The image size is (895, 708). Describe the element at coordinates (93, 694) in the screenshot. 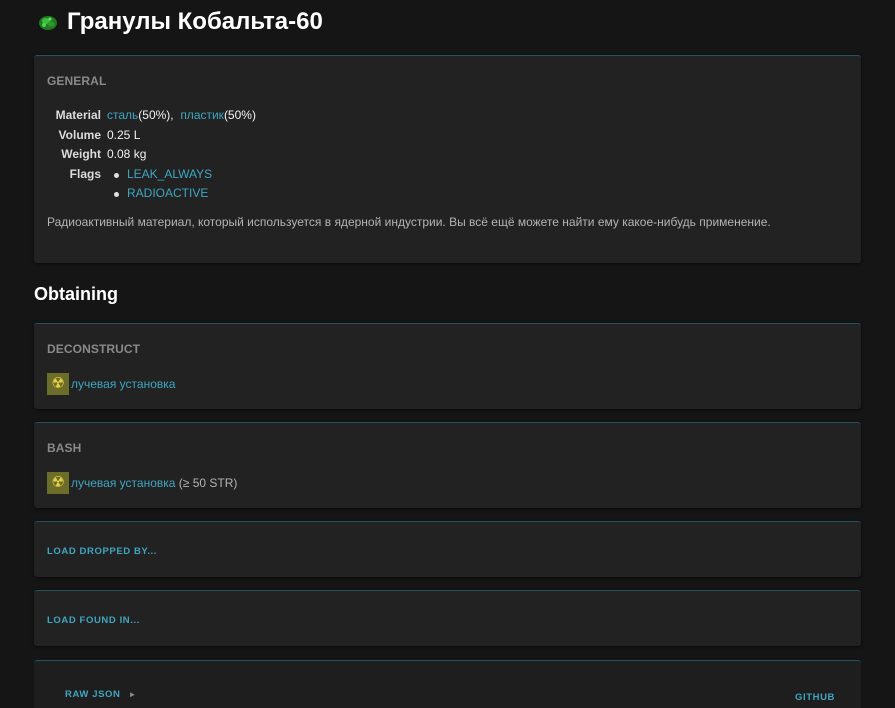

I see `raw-json-label: RAW JSON` at that location.